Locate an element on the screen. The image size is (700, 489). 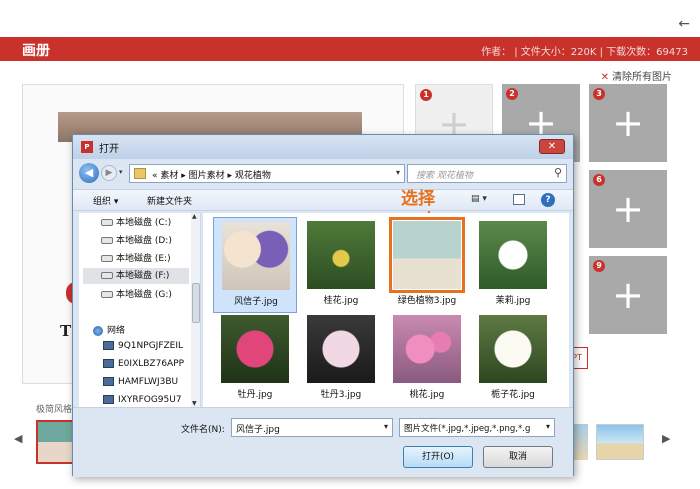
style-label: 极简风格 is located at coordinates (54, 410).